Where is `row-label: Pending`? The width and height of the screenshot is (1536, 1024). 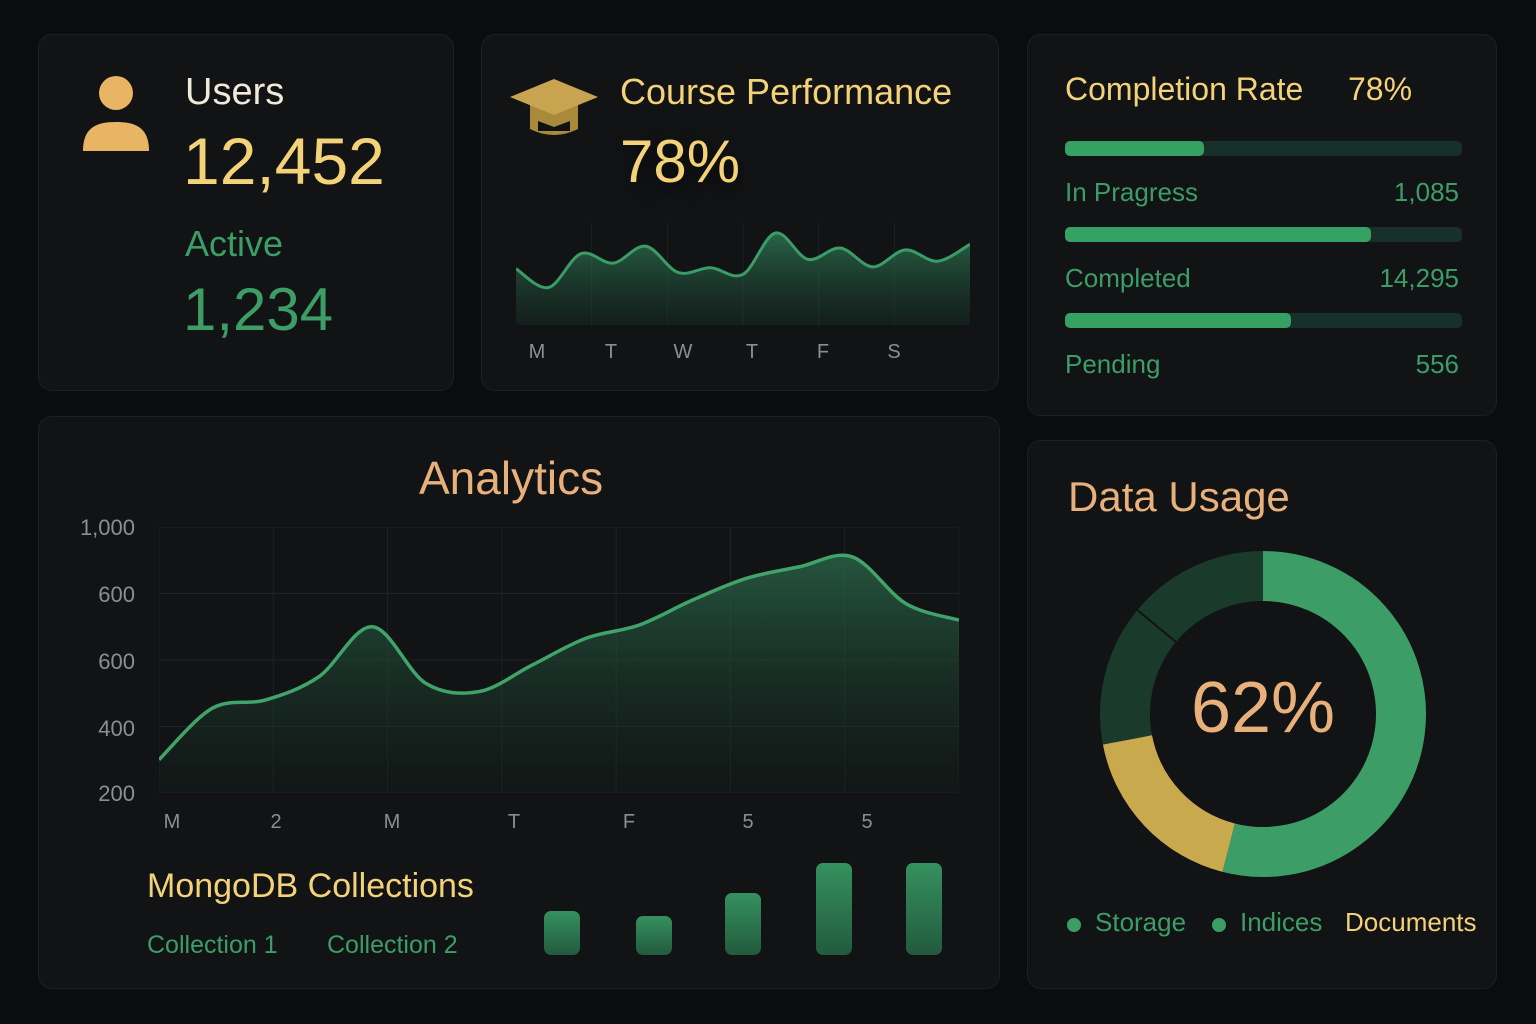
row-label: Pending is located at coordinates (1113, 364).